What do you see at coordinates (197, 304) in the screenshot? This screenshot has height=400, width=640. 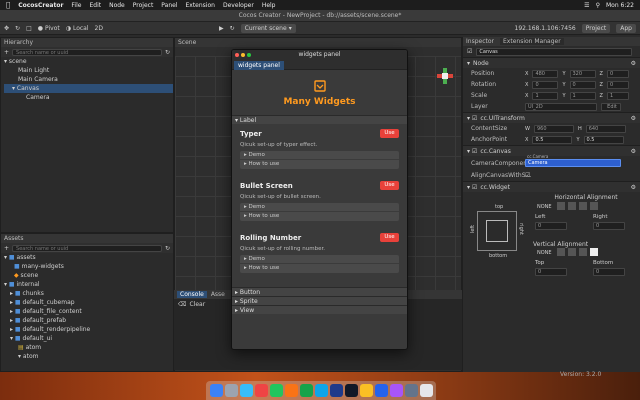 I see `clear-button: Clear` at bounding box center [197, 304].